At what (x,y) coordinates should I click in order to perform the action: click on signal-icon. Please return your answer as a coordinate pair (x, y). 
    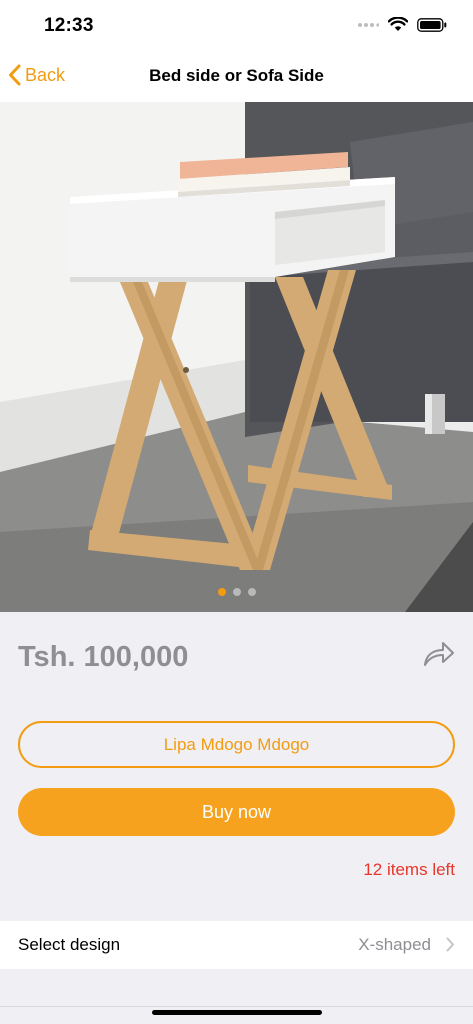
    Looking at the image, I should click on (368, 24).